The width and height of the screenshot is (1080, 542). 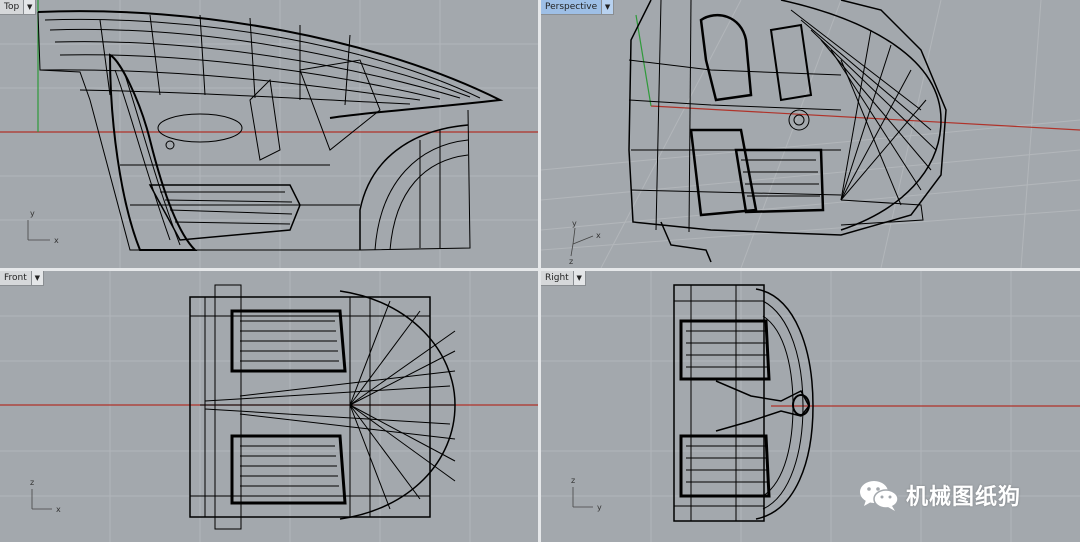 What do you see at coordinates (571, 7) in the screenshot?
I see `viewport-title-perspective: Perspective` at bounding box center [571, 7].